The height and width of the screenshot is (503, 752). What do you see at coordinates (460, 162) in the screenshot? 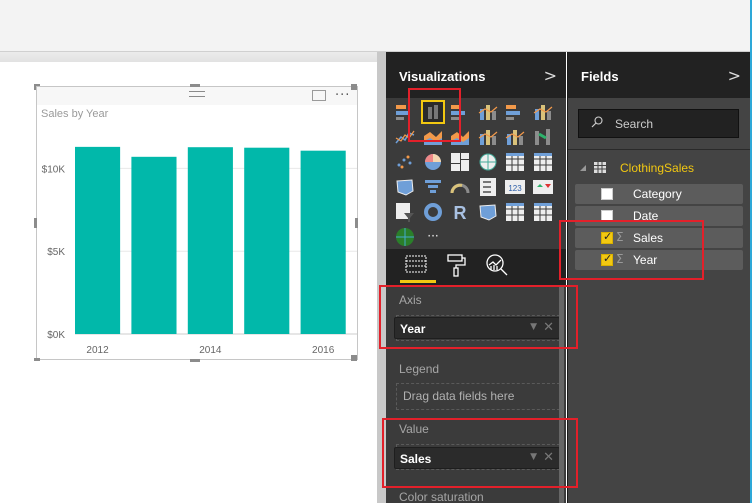
I see `treemap-icon` at bounding box center [460, 162].